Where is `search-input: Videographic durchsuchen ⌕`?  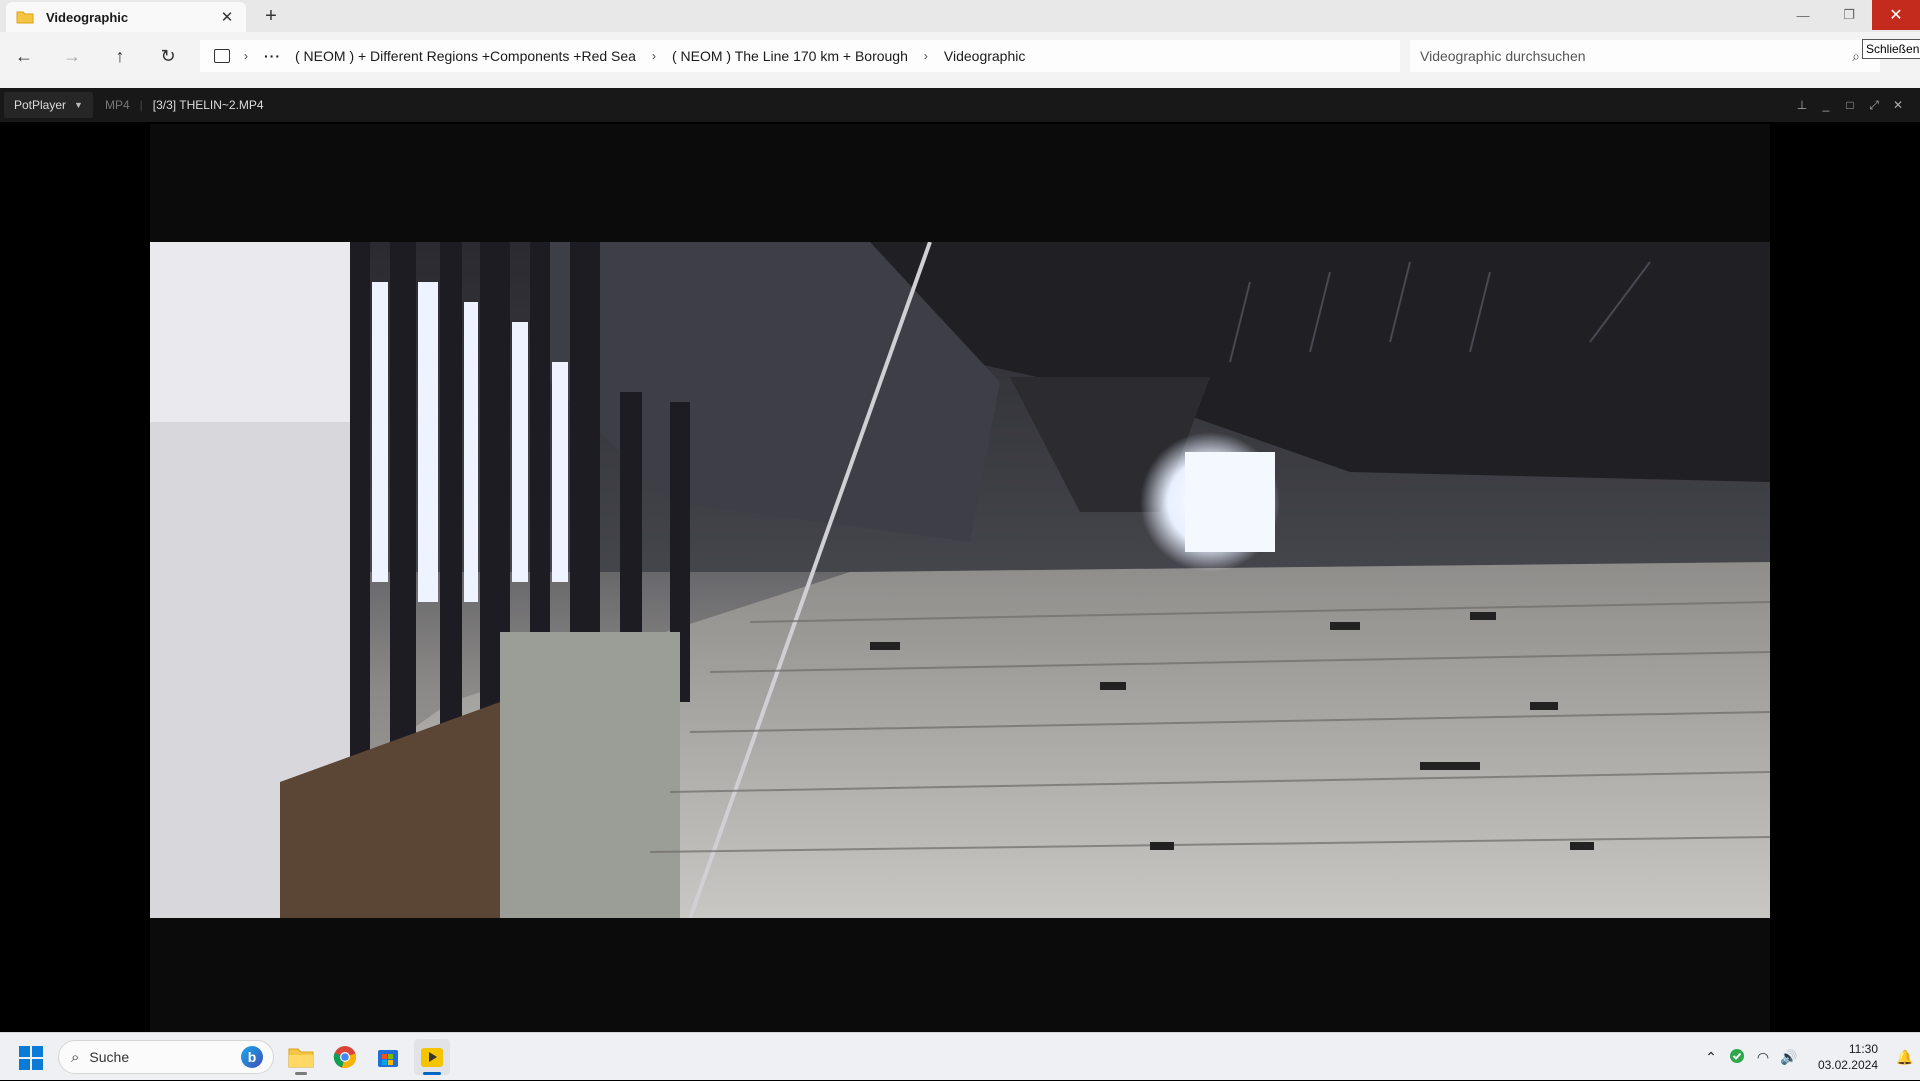
search-input: Videographic durchsuchen ⌕ is located at coordinates (1645, 56).